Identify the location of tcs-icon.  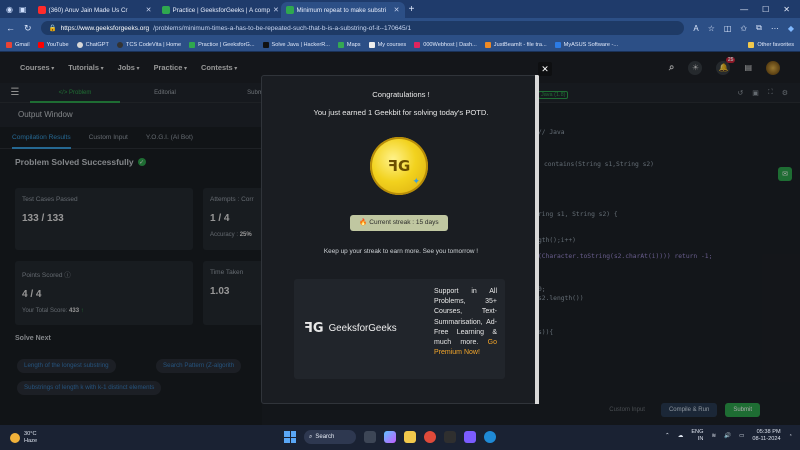
(119, 44).